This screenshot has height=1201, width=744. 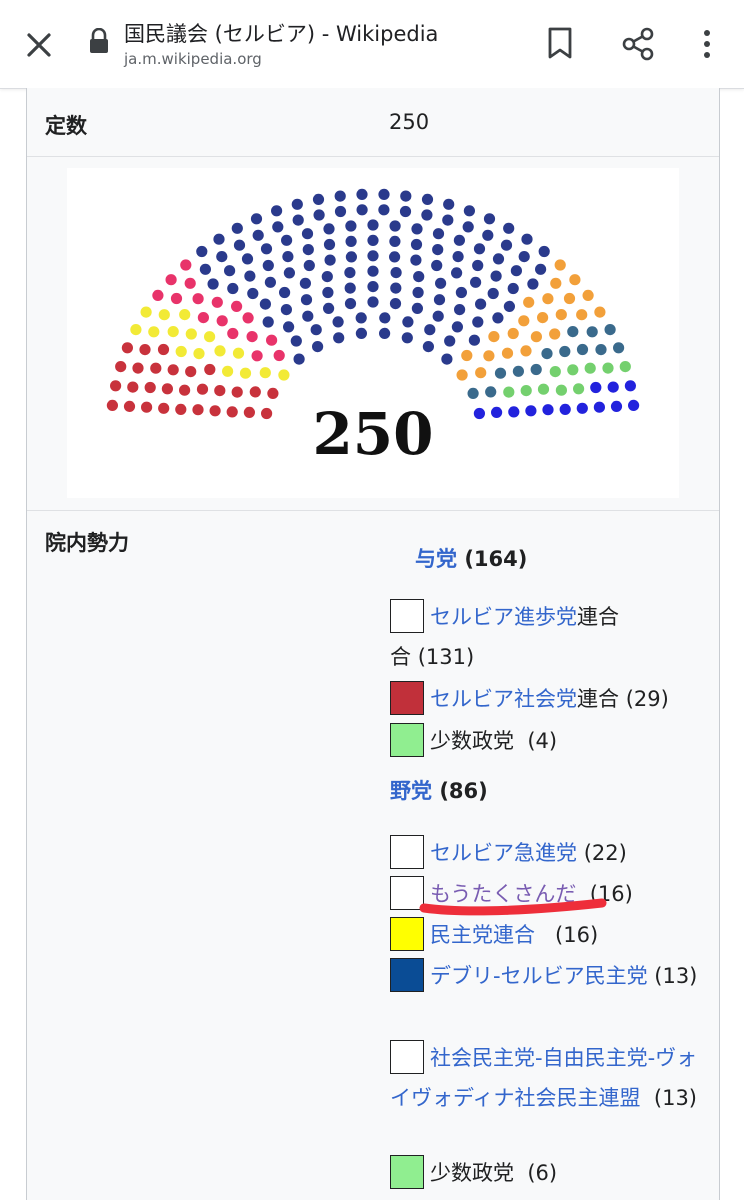 What do you see at coordinates (577, 935) in the screenshot?
I see `party-seat-count: (16)` at bounding box center [577, 935].